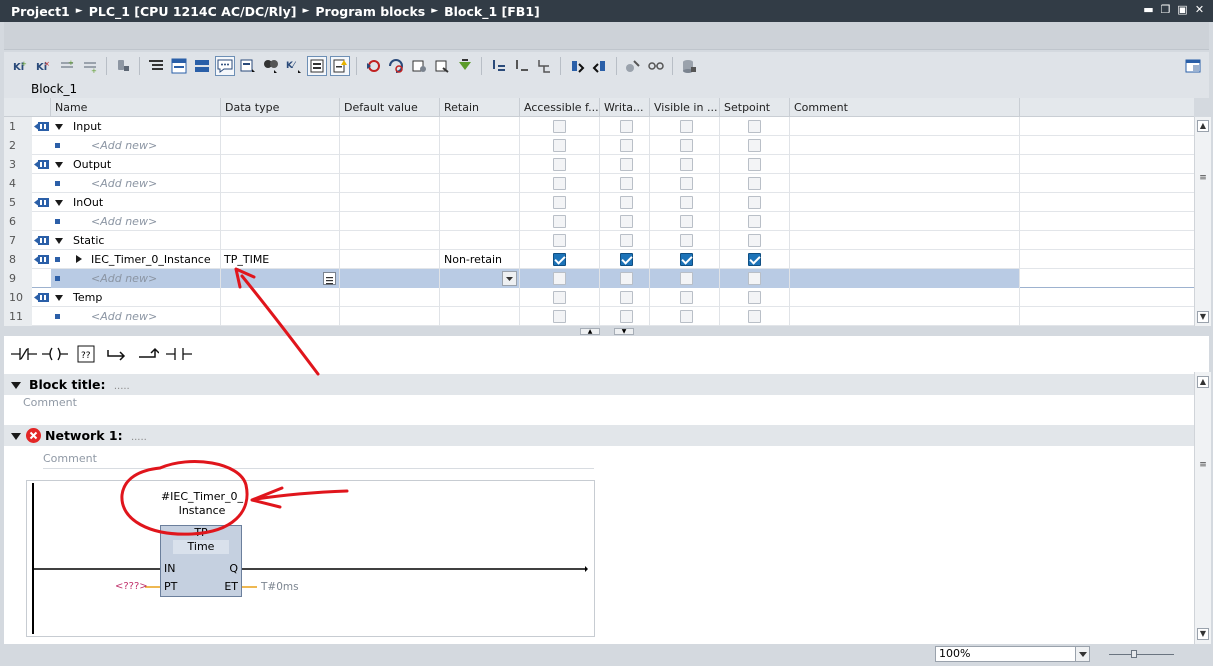 The height and width of the screenshot is (666, 1213). Describe the element at coordinates (1182, 9) in the screenshot. I see `maximize-icon: ▣` at that location.